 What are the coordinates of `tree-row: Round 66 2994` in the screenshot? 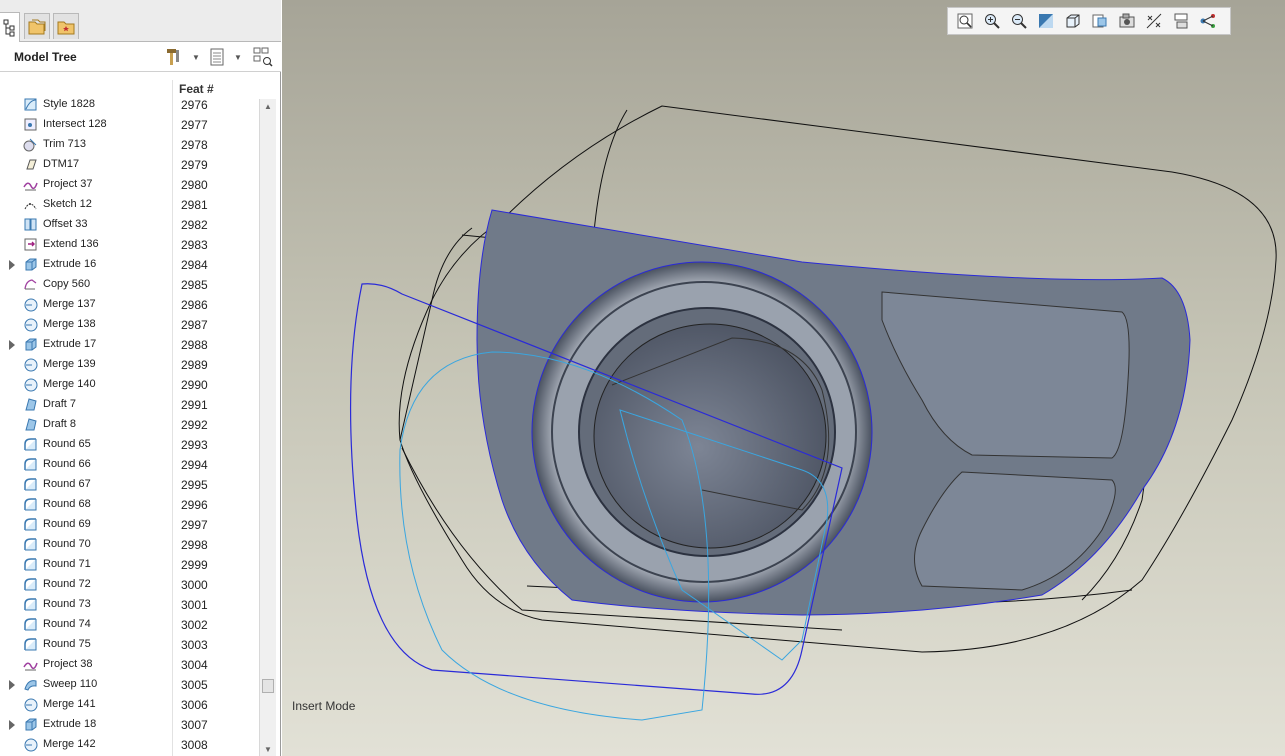 It's located at (129, 465).